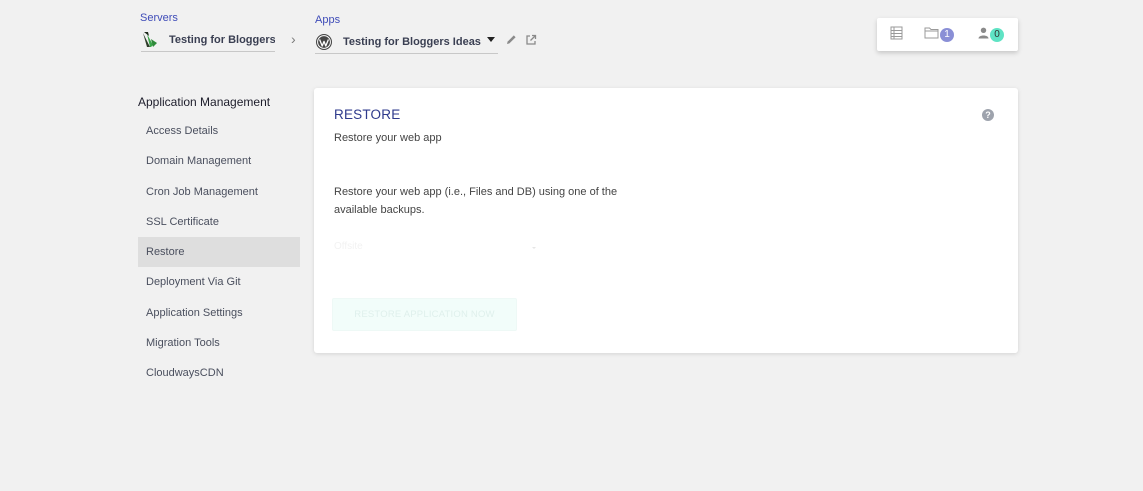 The width and height of the screenshot is (1143, 491). What do you see at coordinates (219, 161) in the screenshot?
I see `sidebar-item-domain-management: Domain Management` at bounding box center [219, 161].